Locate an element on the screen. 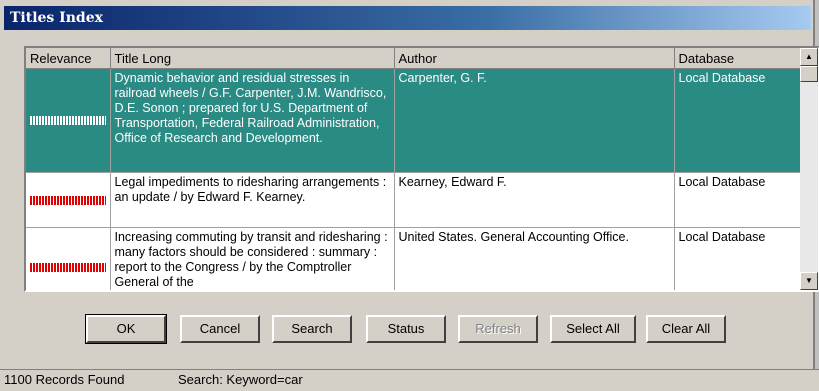 This screenshot has height=391, width=819. scroll-thumb is located at coordinates (809, 74).